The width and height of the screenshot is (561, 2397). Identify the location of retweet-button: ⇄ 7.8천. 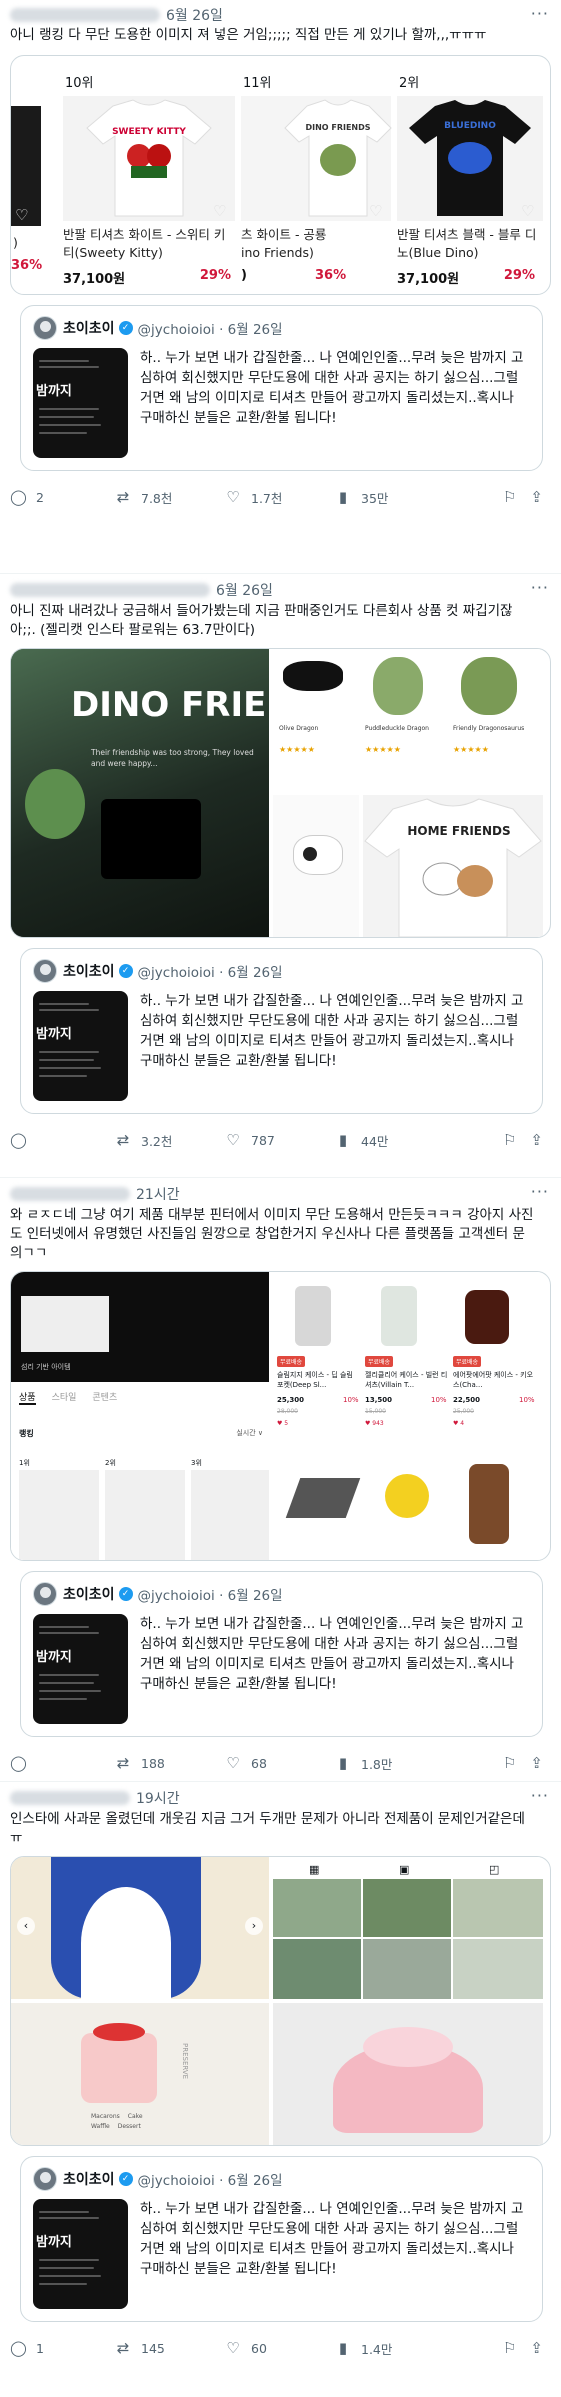
(170, 497).